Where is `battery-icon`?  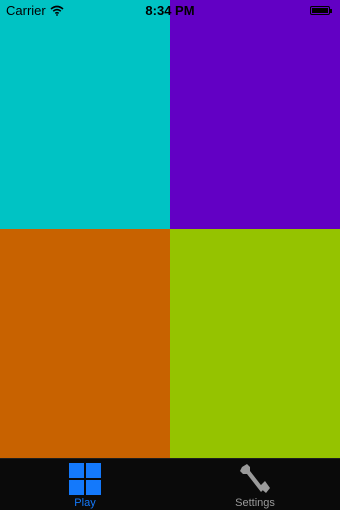 battery-icon is located at coordinates (321, 10).